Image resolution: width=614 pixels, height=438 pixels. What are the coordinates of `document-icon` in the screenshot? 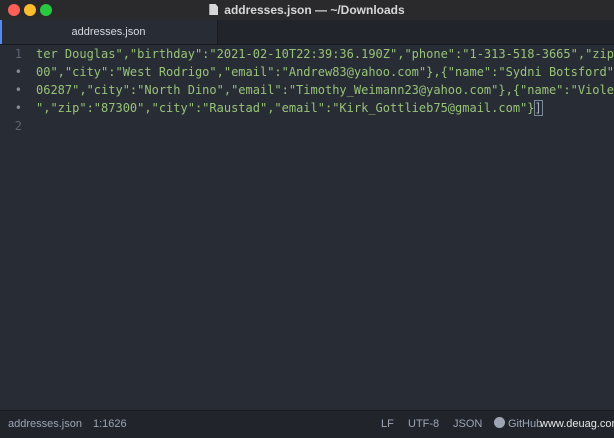 It's located at (214, 9).